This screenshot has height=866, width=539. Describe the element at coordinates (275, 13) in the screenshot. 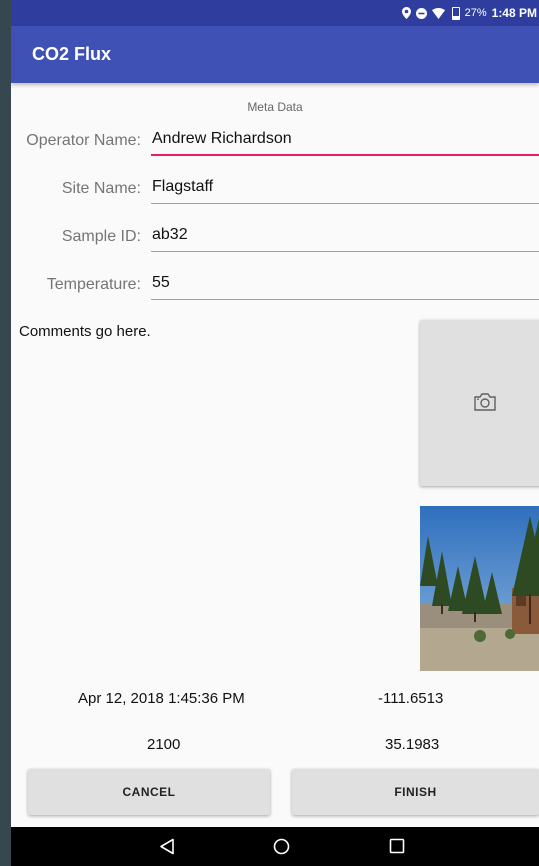

I see `status-bar: 27% 1:48 PM` at that location.